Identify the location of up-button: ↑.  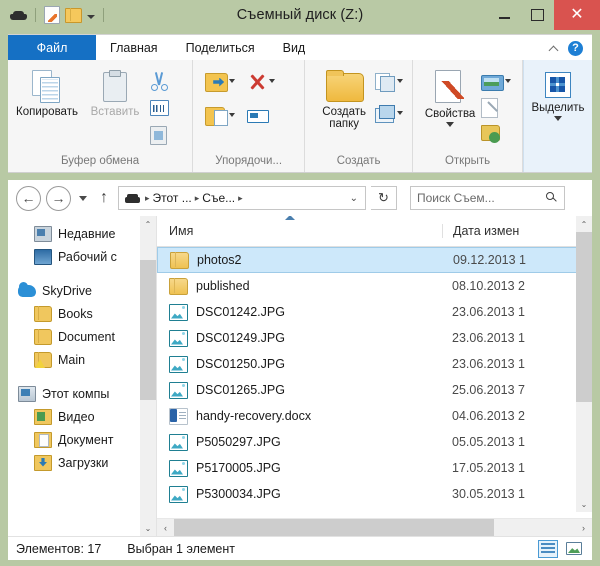
(104, 198).